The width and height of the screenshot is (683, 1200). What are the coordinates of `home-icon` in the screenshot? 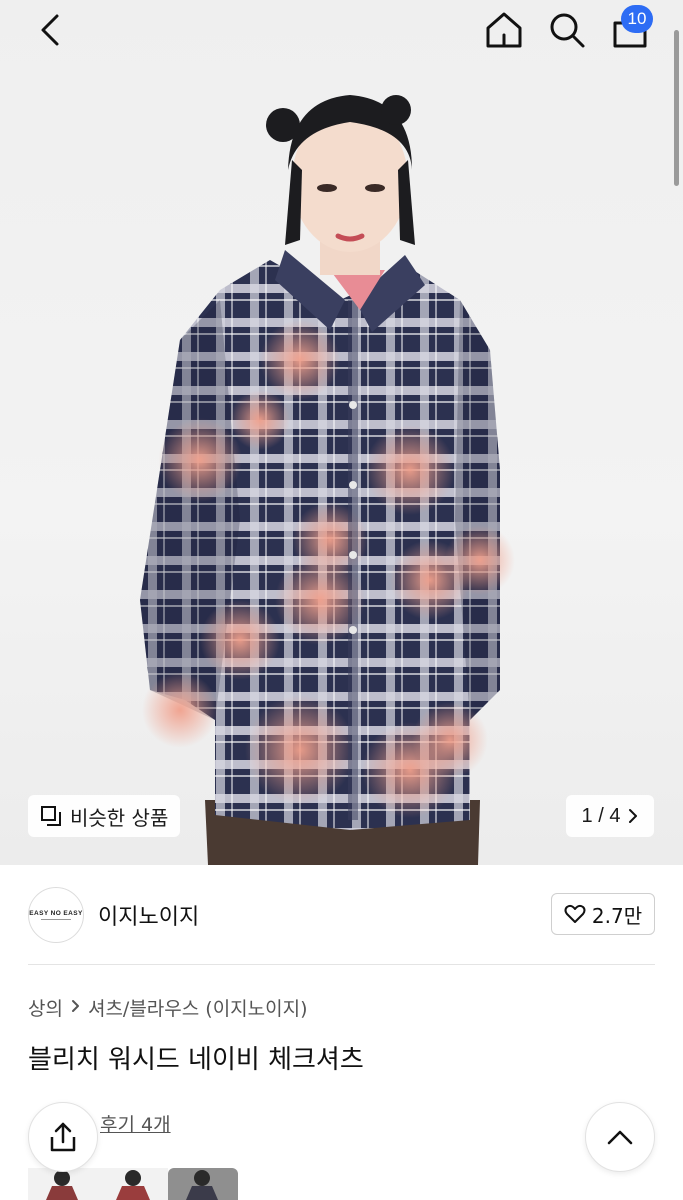 It's located at (504, 30).